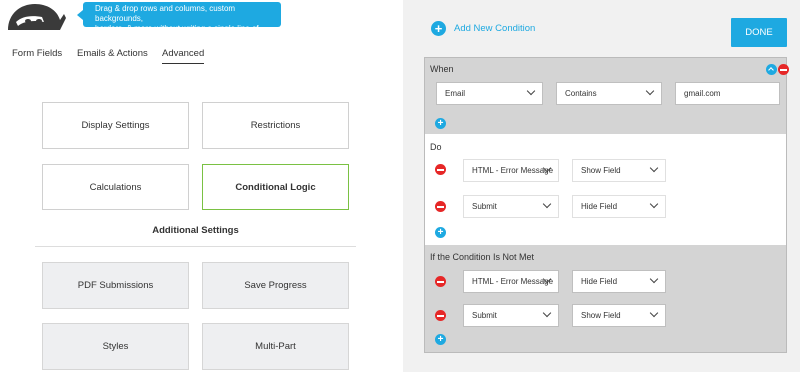  I want to click on when-operator-select: Contains, so click(609, 93).